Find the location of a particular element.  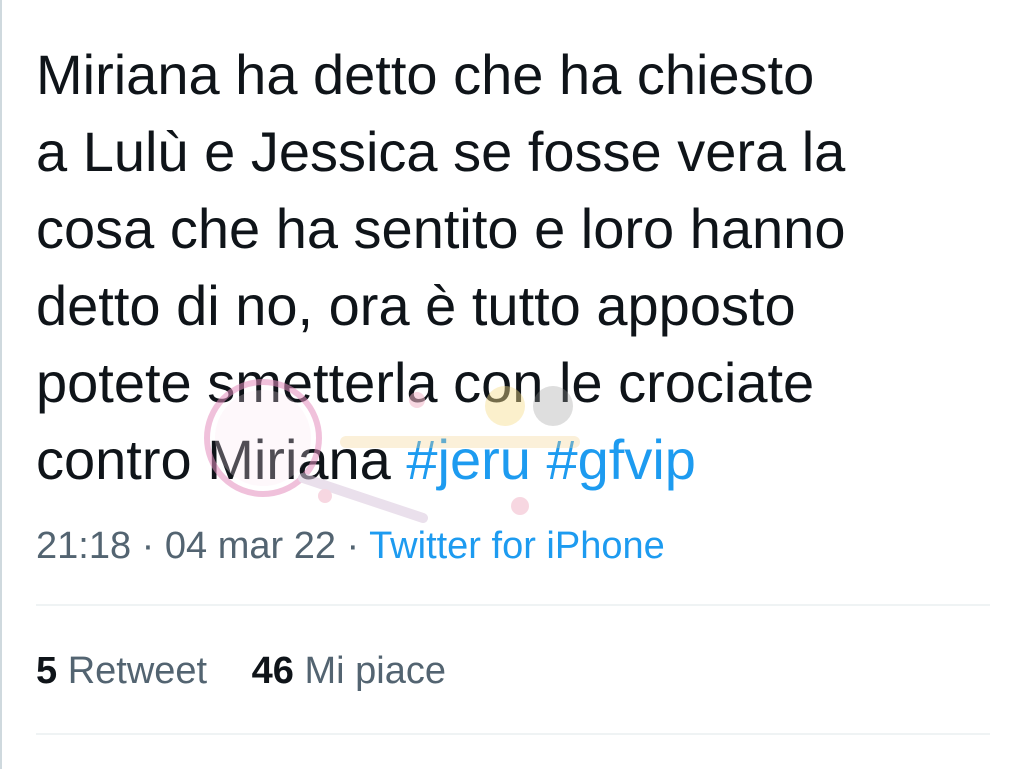

left-border is located at coordinates (1, 384).